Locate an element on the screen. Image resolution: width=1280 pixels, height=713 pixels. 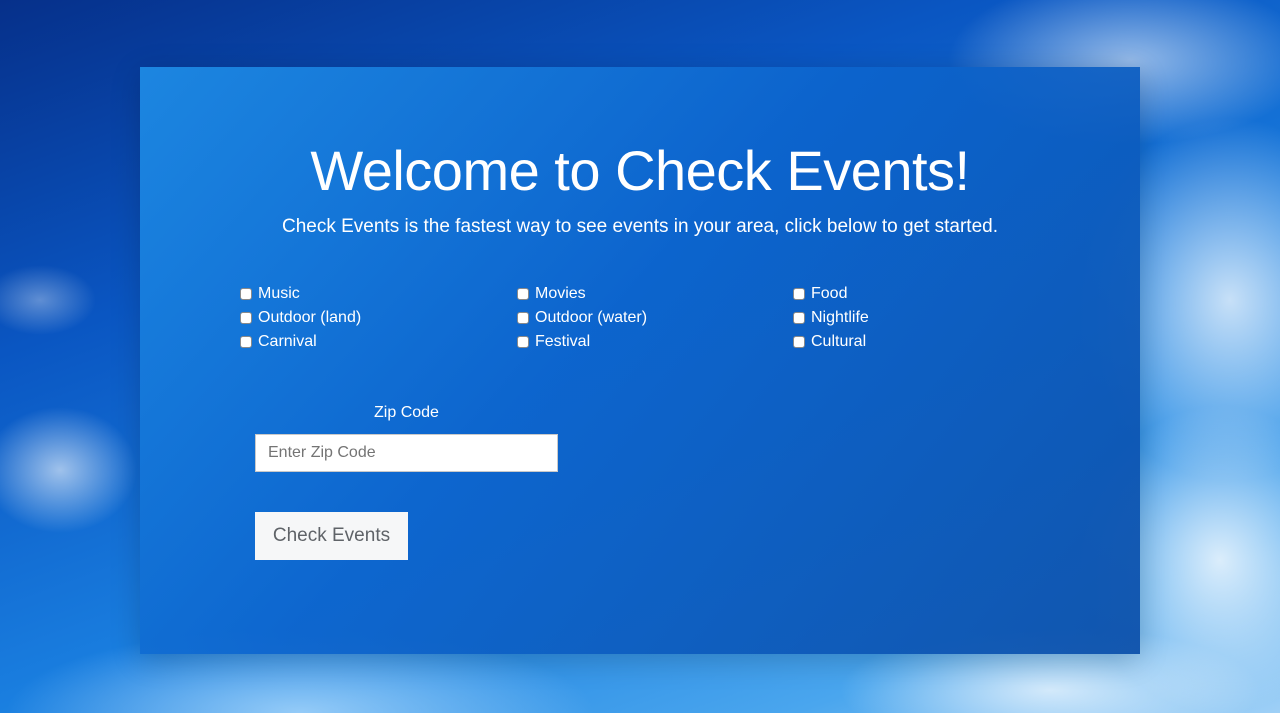
category-label: Movies is located at coordinates (560, 293).